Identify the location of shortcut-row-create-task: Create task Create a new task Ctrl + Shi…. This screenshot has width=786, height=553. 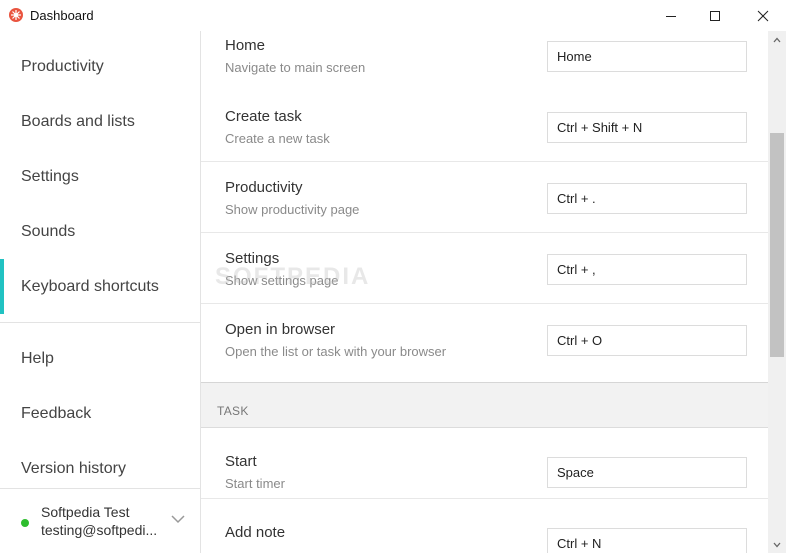
(484, 126).